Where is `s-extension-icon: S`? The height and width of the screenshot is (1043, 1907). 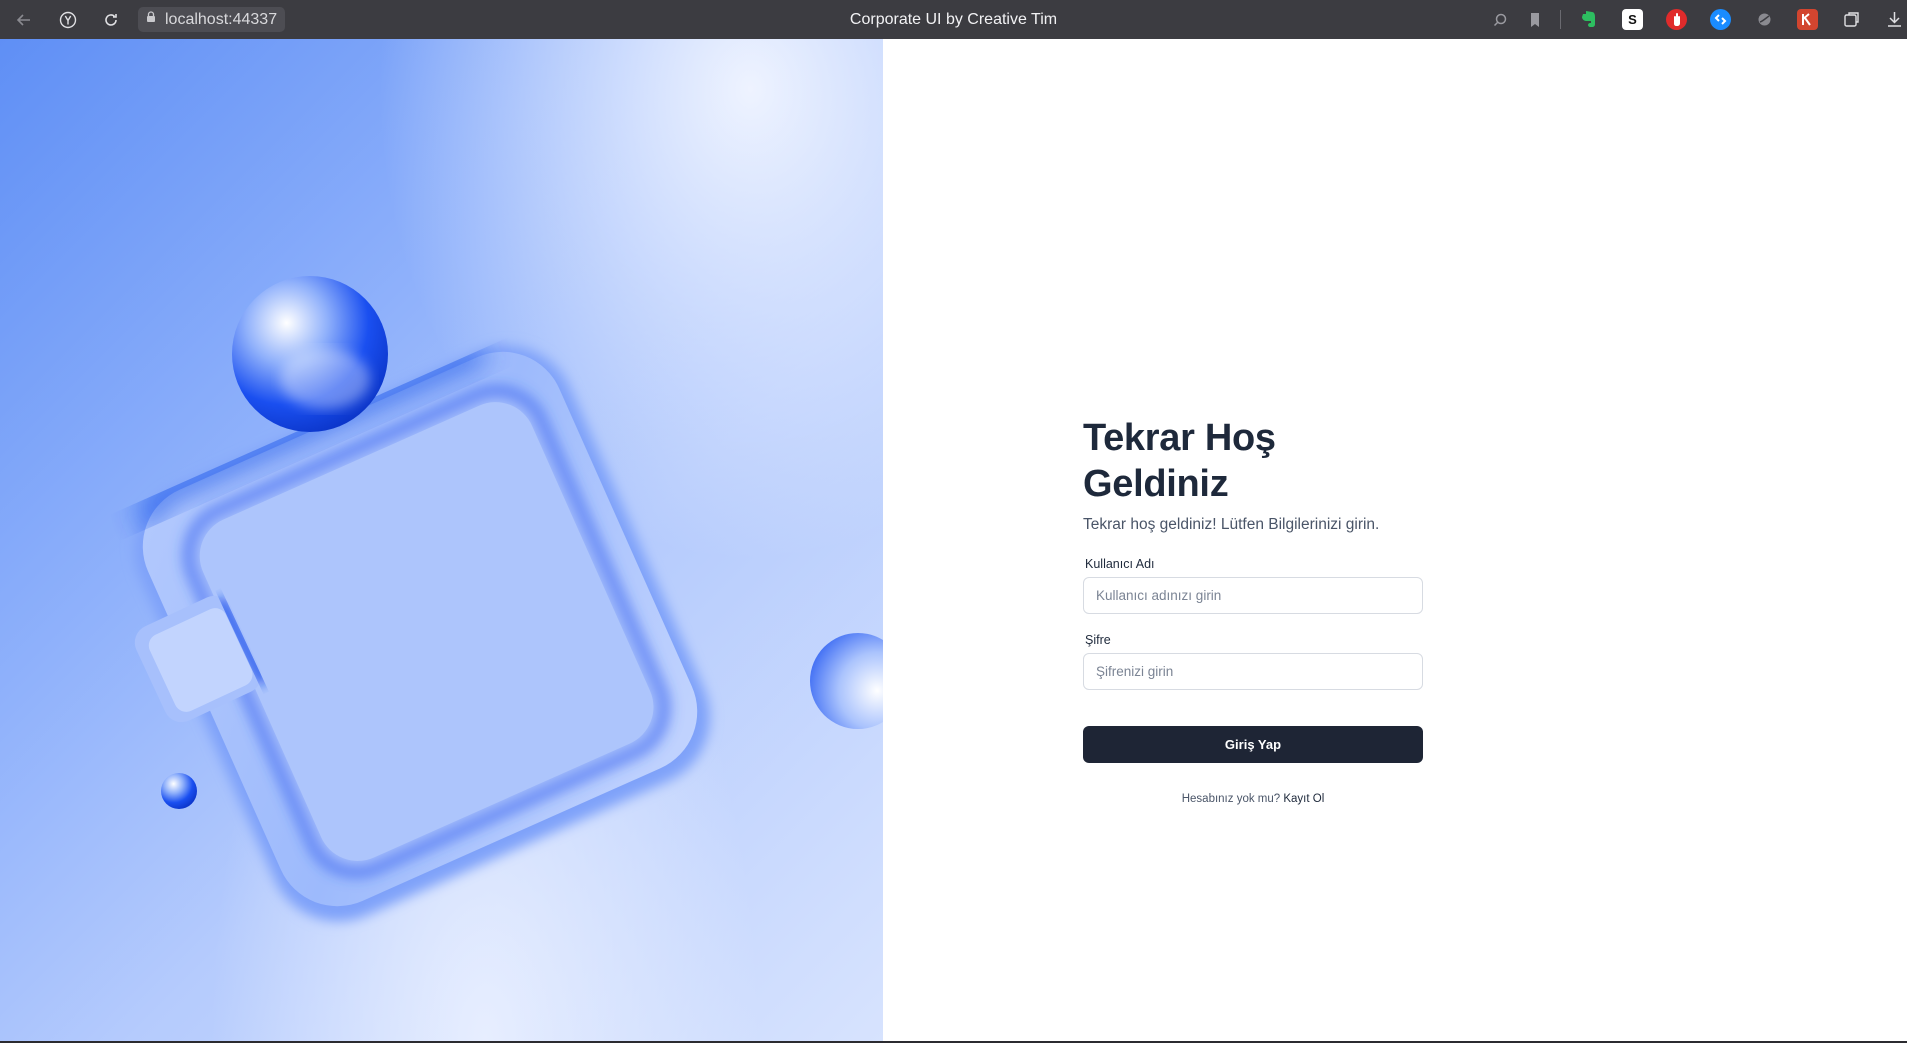
s-extension-icon: S is located at coordinates (1632, 19).